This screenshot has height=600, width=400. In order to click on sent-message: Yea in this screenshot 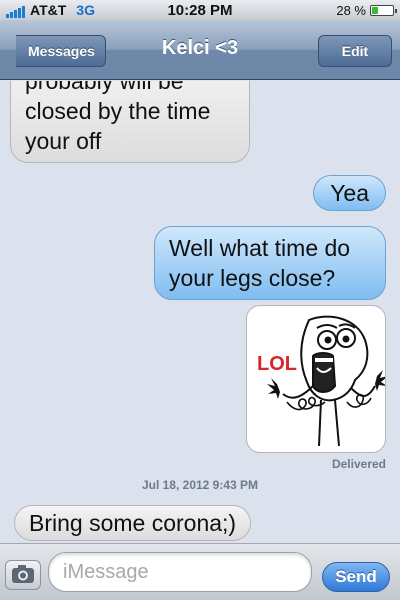, I will do `click(349, 193)`.